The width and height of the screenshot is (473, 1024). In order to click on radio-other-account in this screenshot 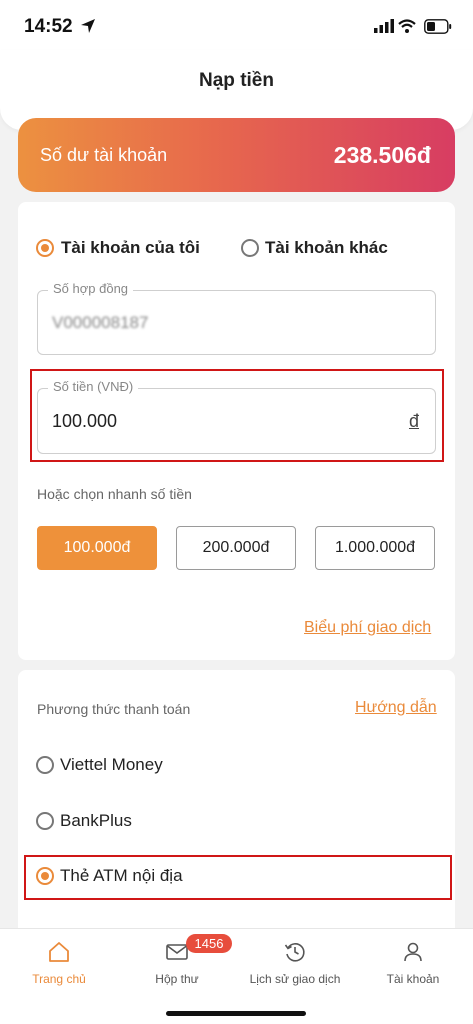, I will do `click(250, 248)`.